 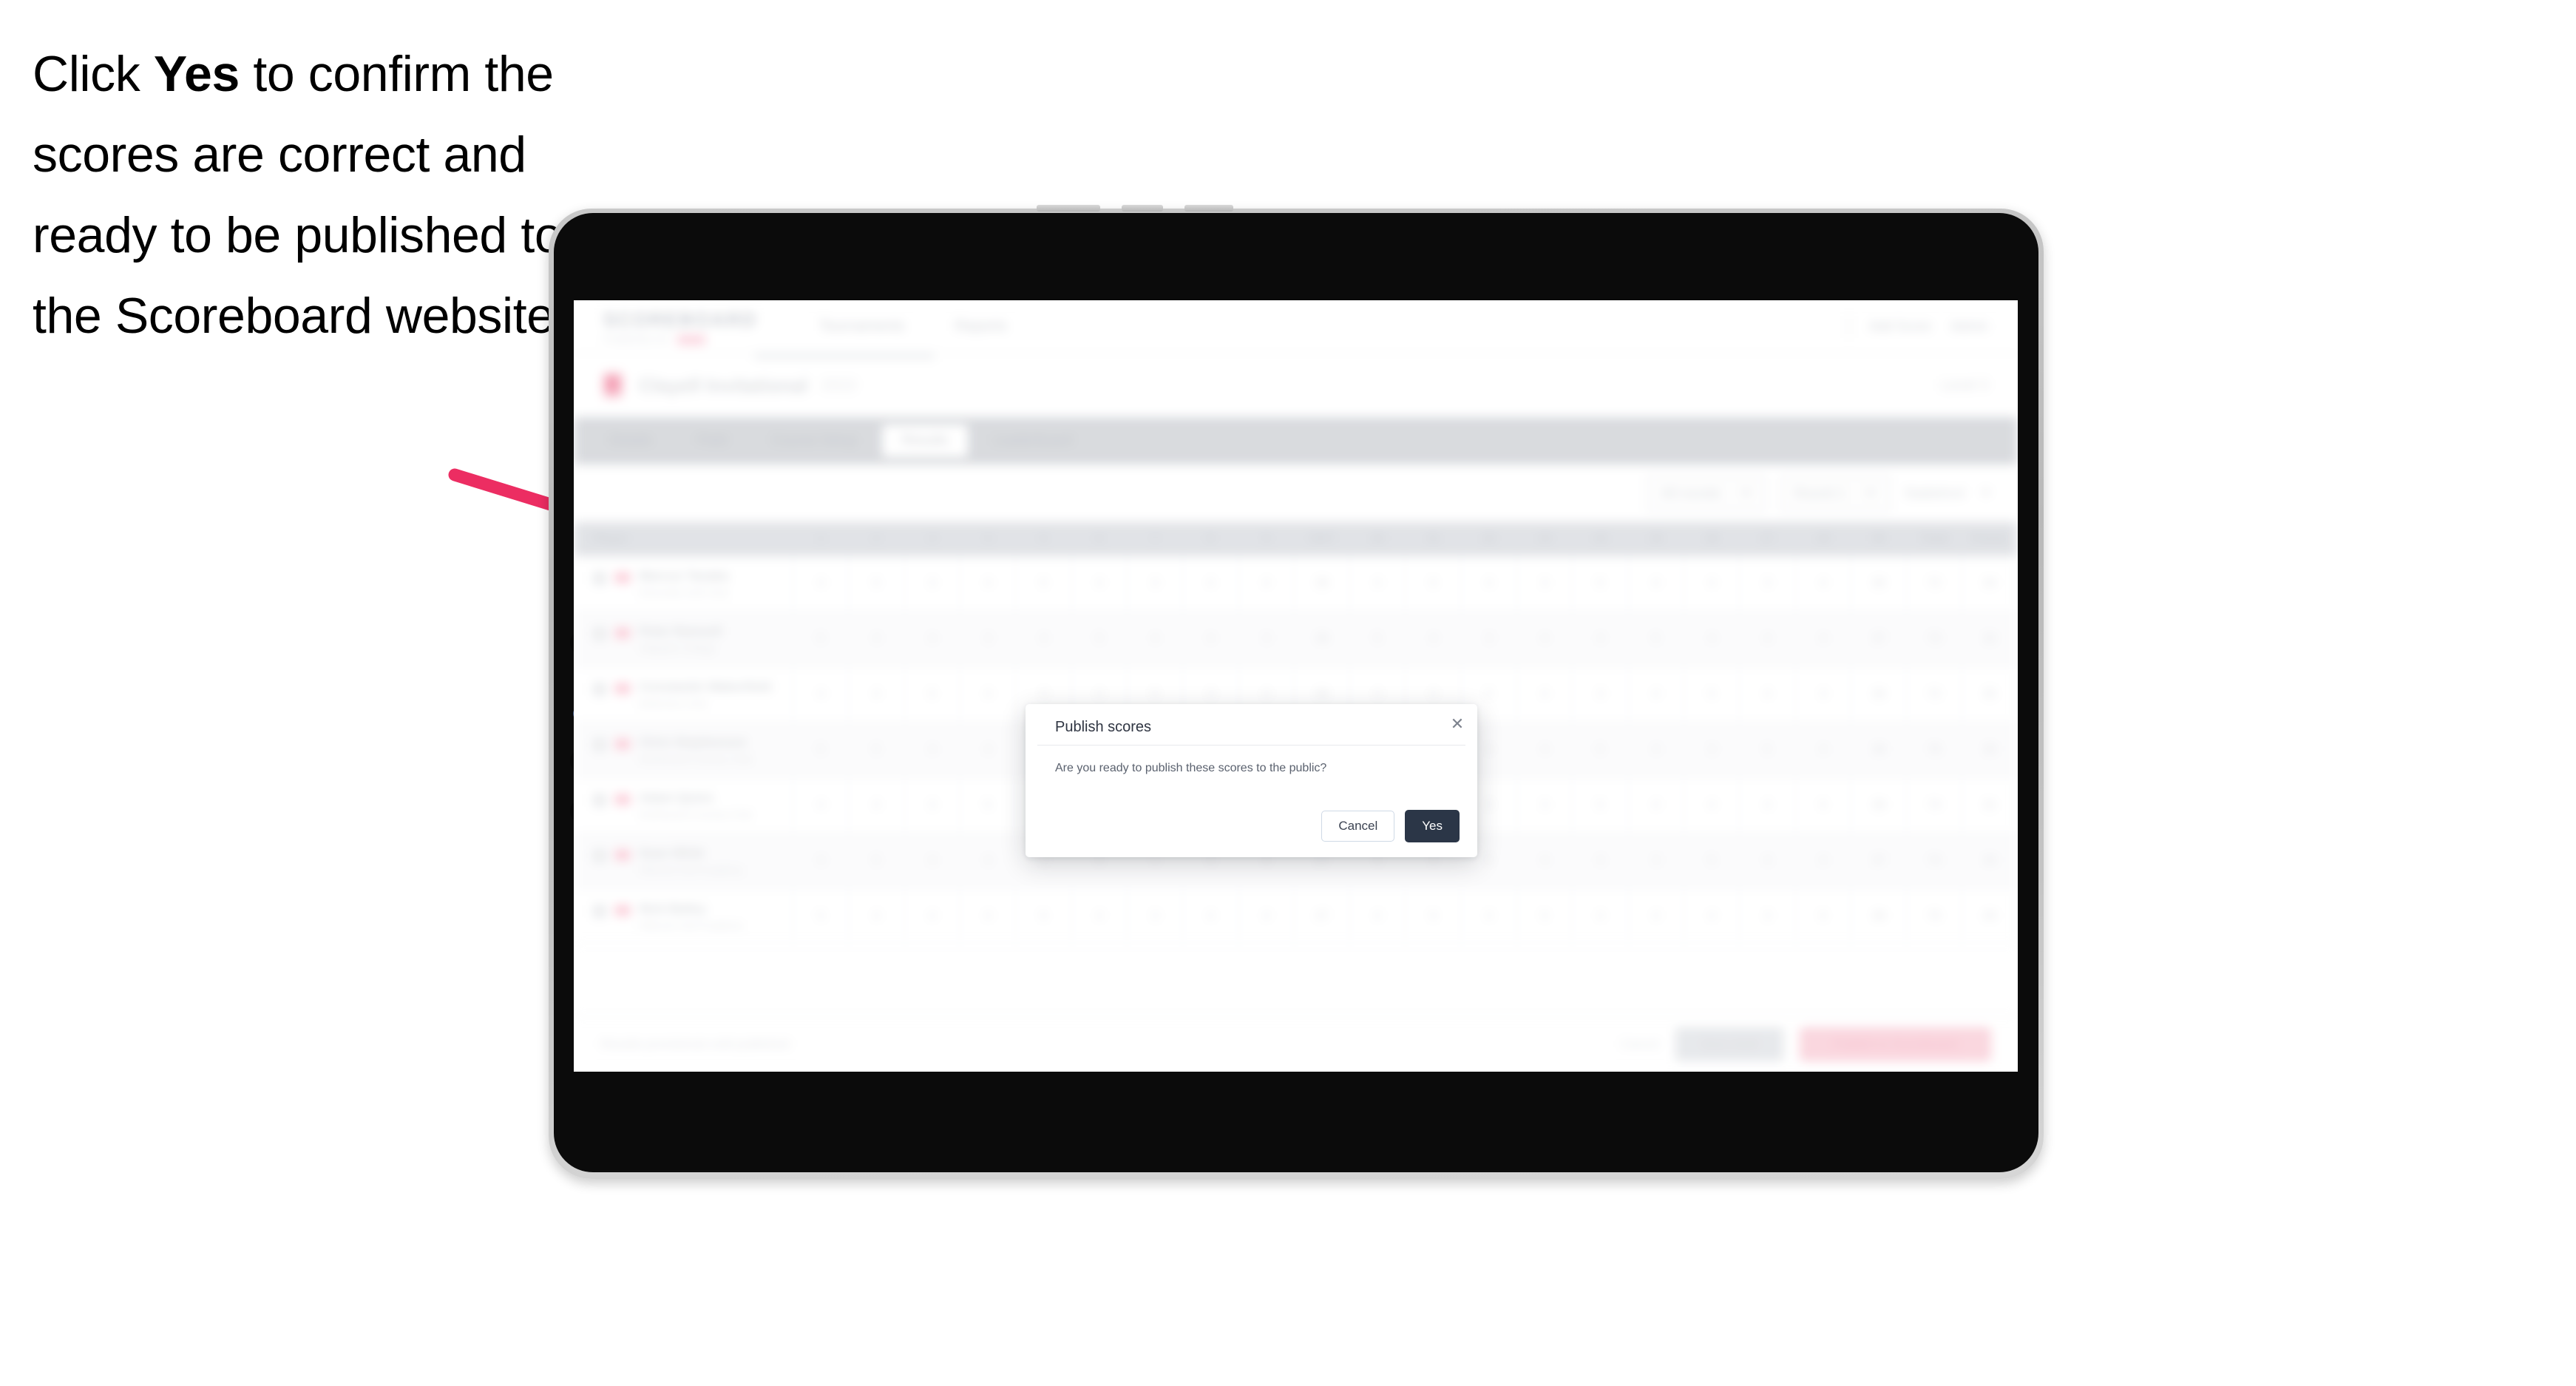 What do you see at coordinates (1934, 861) in the screenshot?
I see `score-cell: 74` at bounding box center [1934, 861].